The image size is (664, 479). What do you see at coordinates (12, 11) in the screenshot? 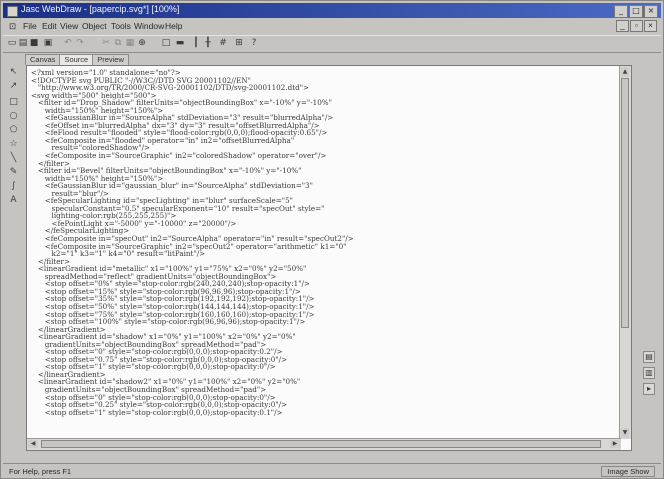
I see `app-icon` at bounding box center [12, 11].